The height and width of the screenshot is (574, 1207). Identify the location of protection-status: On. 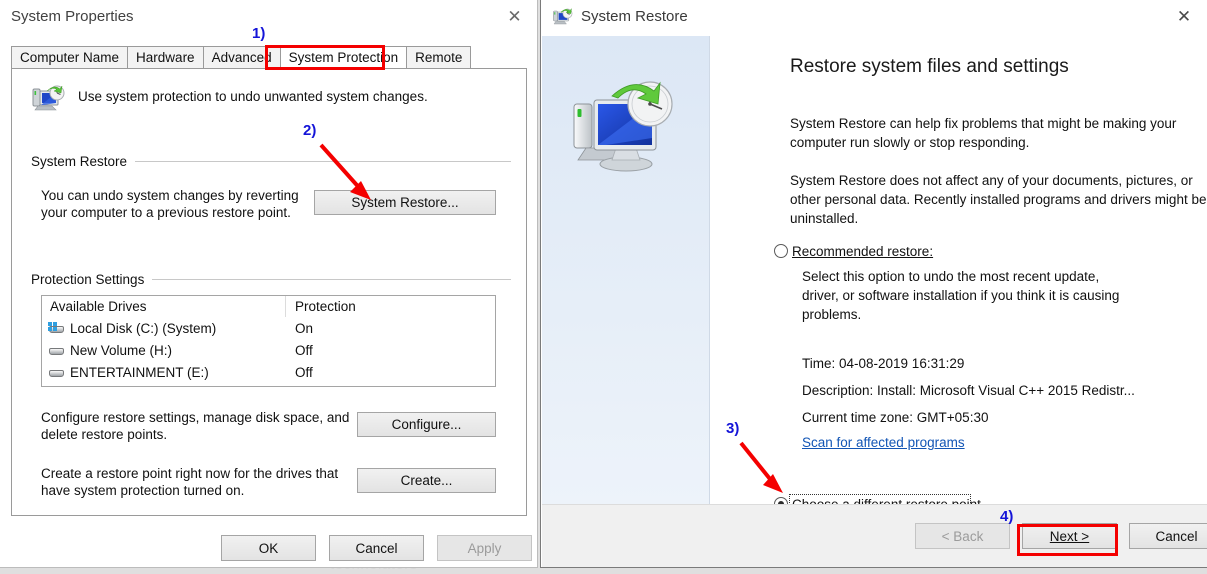
(304, 328).